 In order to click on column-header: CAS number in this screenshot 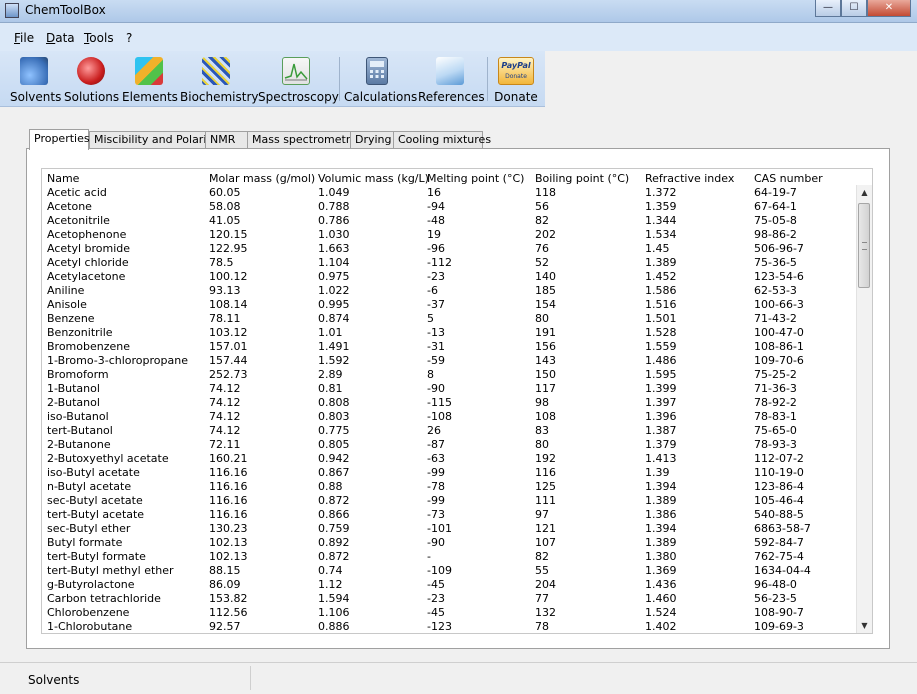, I will do `click(788, 178)`.